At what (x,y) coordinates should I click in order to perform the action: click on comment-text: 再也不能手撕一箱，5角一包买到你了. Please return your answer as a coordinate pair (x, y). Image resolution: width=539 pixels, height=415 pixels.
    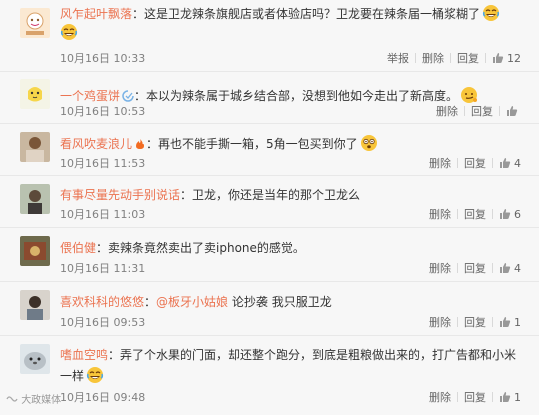
    Looking at the image, I should click on (258, 144).